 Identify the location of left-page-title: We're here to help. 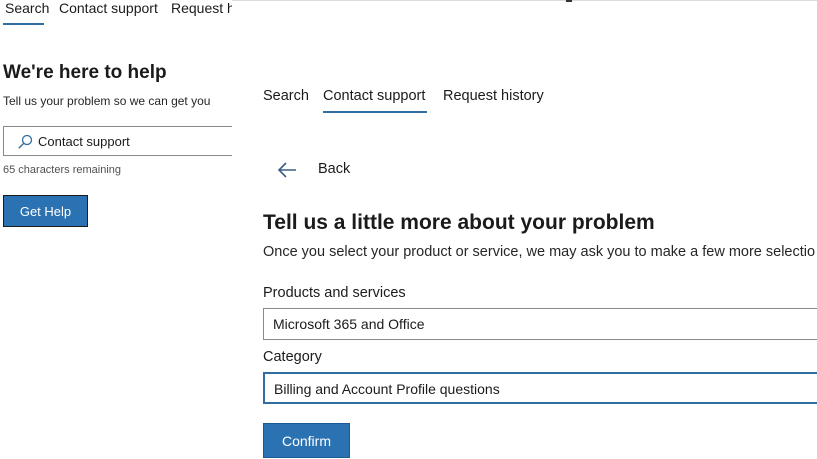
(85, 72).